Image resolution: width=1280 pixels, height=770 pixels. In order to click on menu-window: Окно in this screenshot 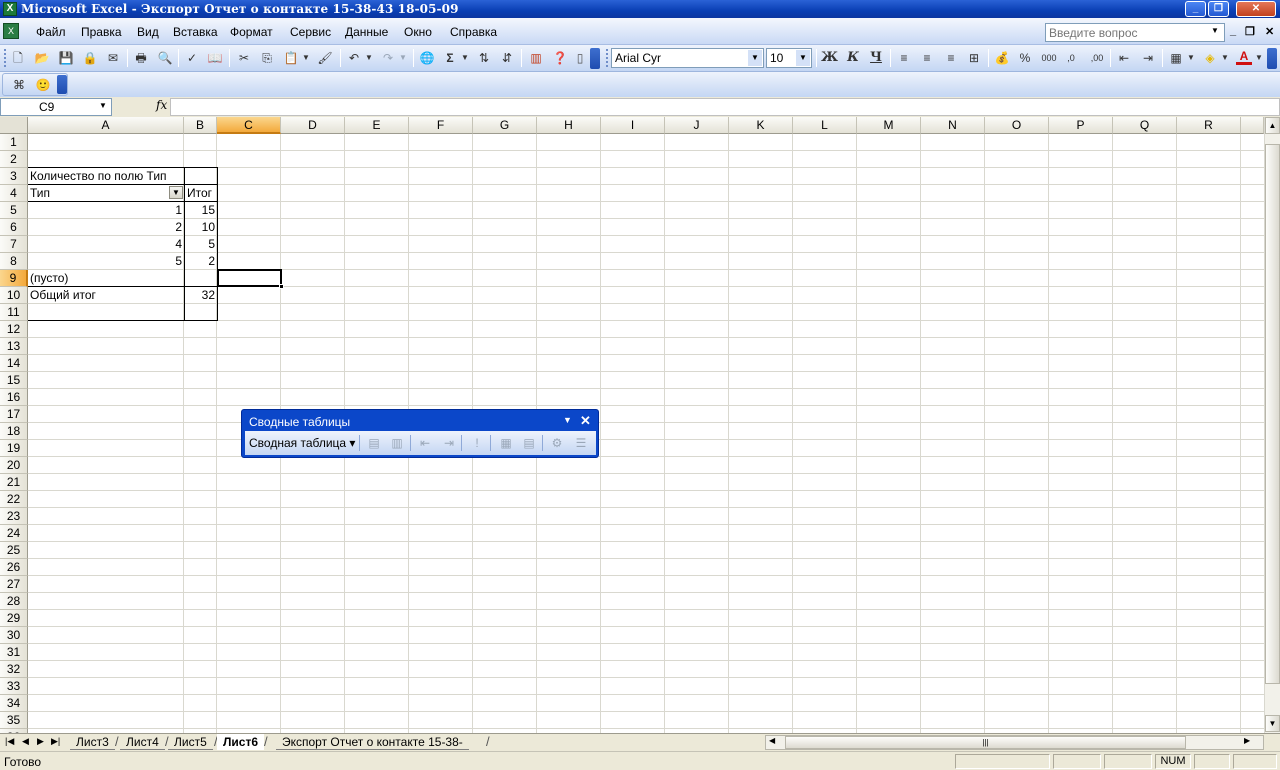, I will do `click(418, 32)`.